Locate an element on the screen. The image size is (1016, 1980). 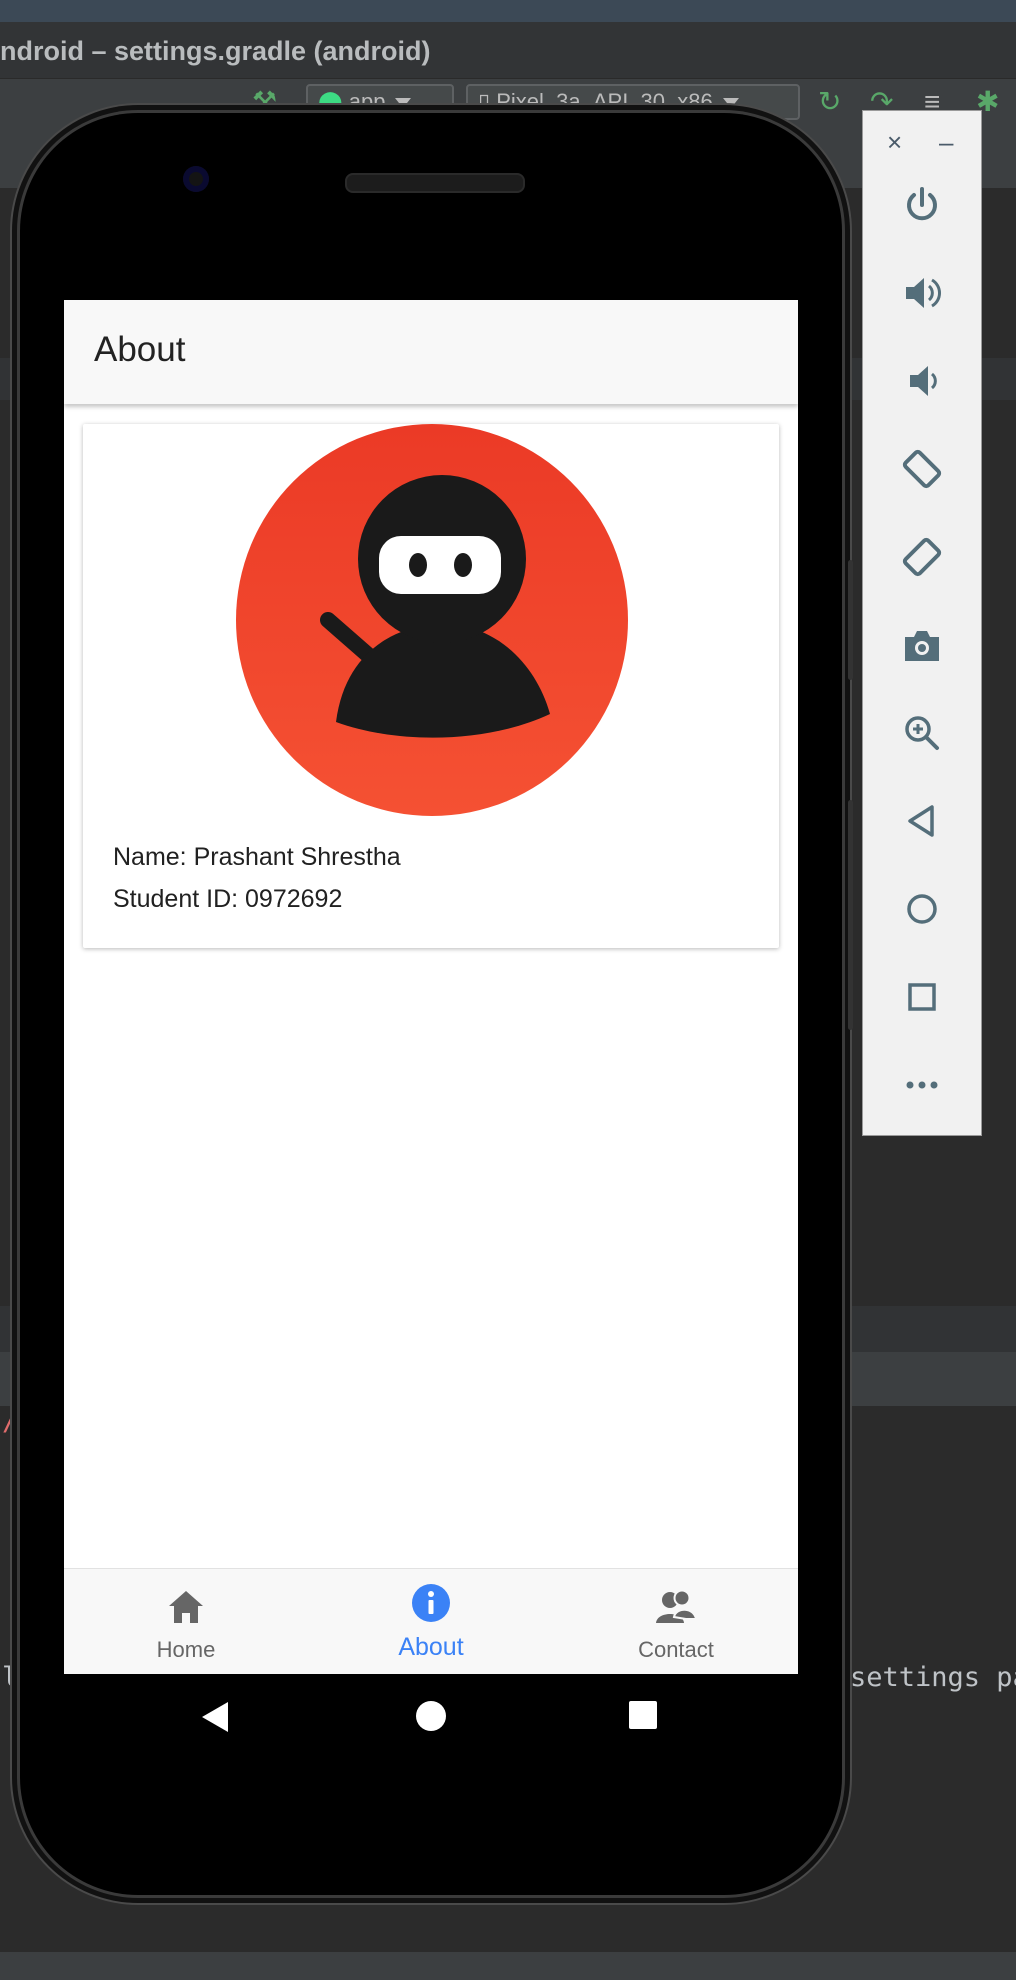
rotate-right-icon is located at coordinates (922, 557).